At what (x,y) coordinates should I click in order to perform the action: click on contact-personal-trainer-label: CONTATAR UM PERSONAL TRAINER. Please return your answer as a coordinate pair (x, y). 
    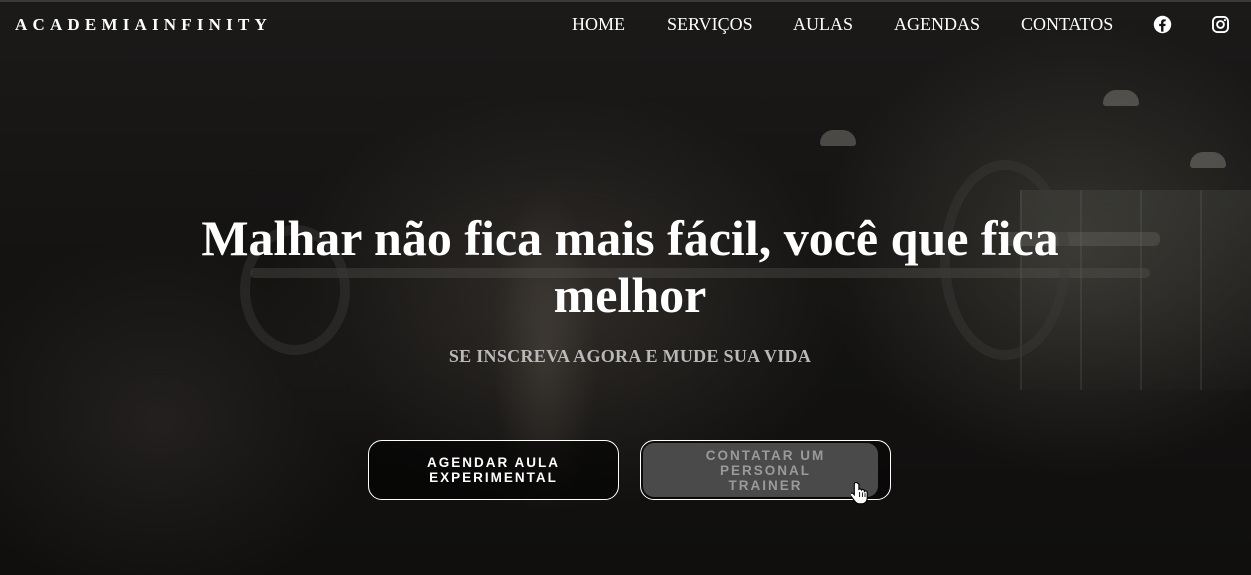
    Looking at the image, I should click on (765, 470).